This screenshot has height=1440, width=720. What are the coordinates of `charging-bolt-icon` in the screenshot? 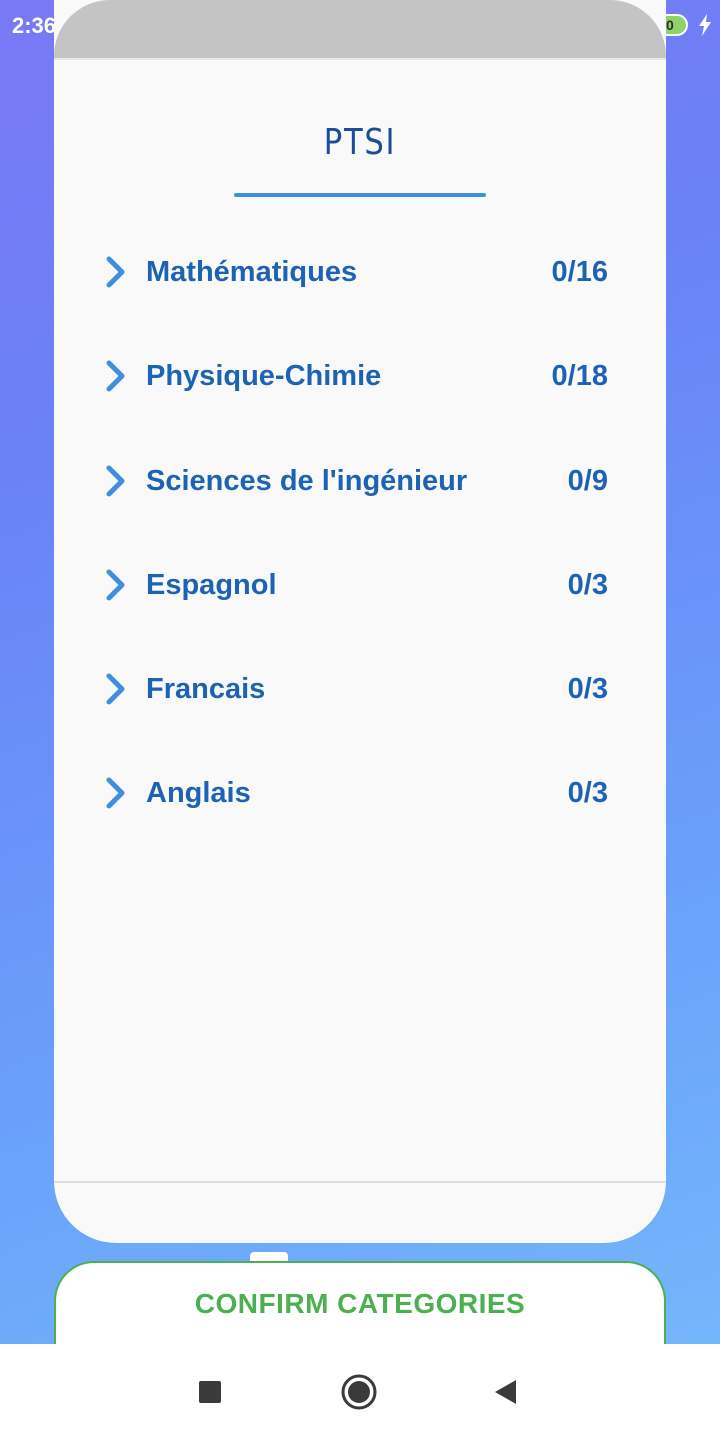 It's located at (705, 25).